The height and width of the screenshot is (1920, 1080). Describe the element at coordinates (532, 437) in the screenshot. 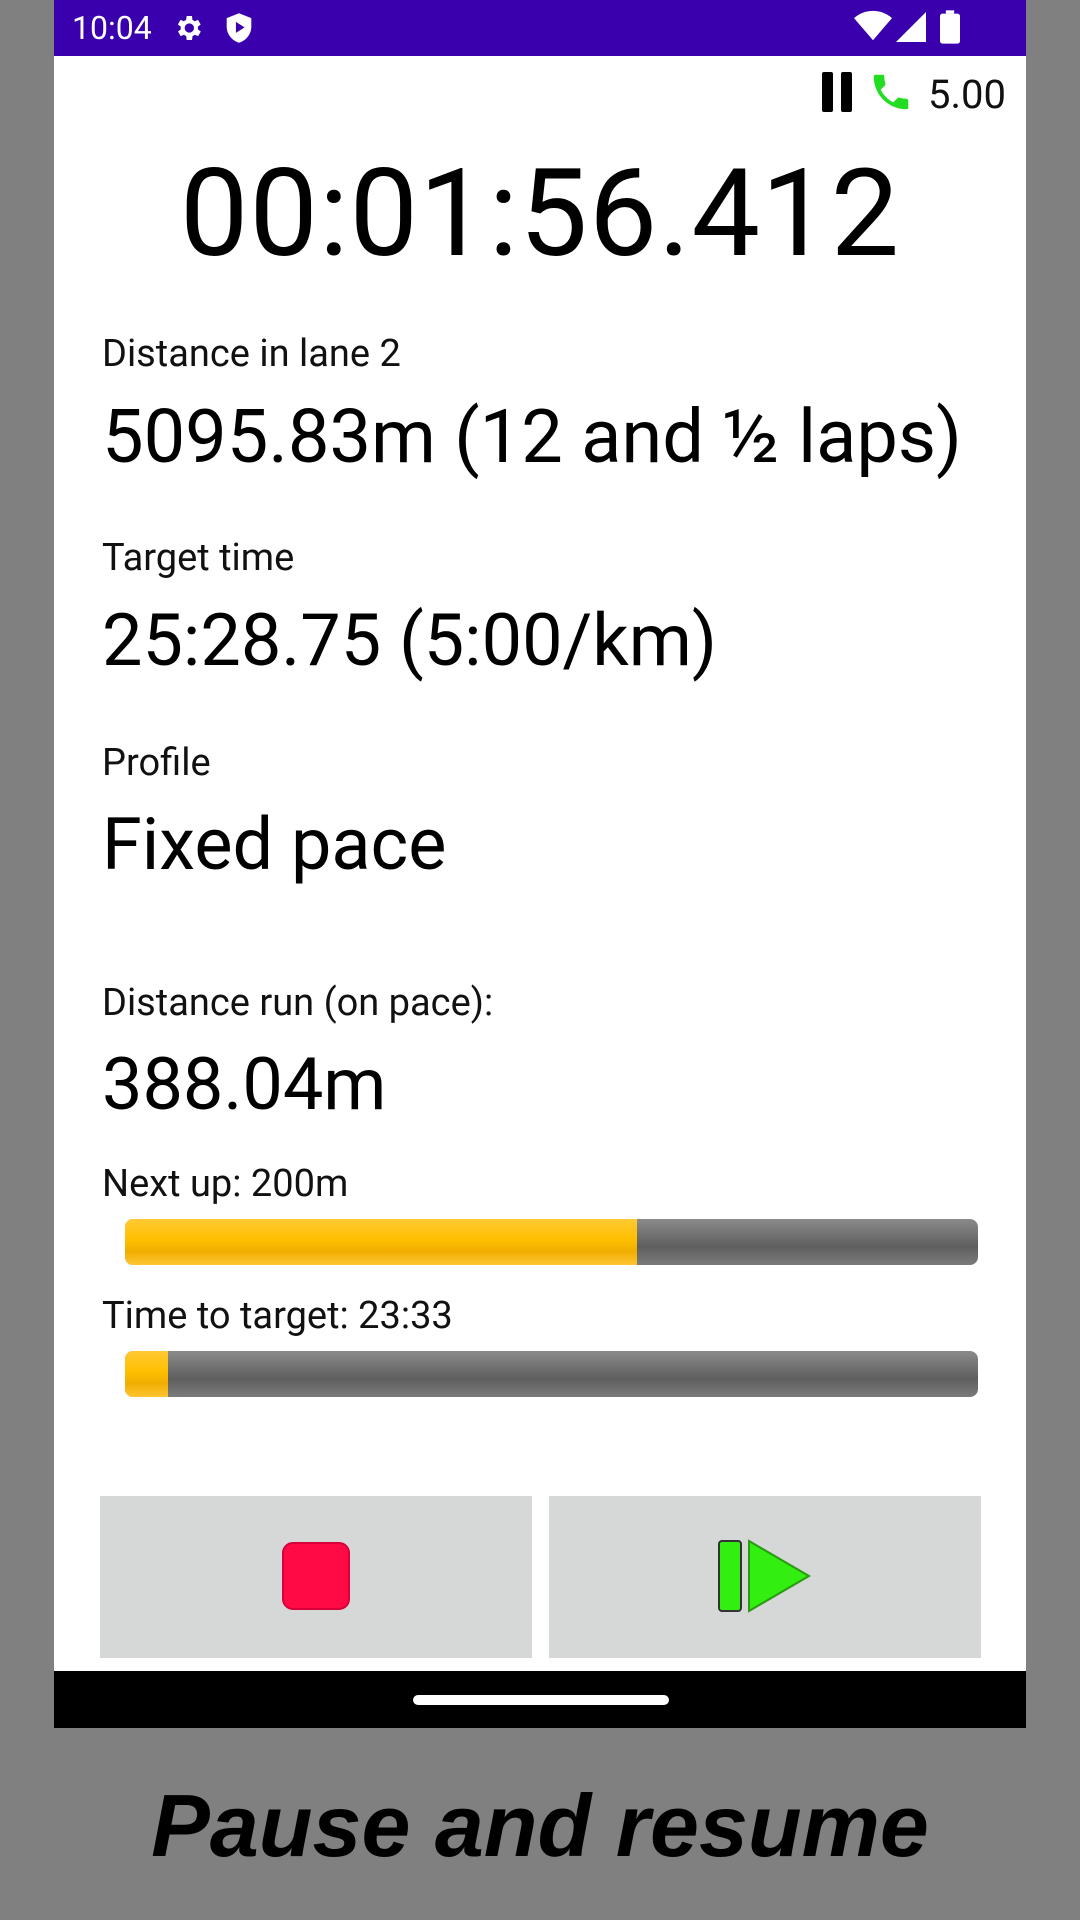

I see `distance-value: 5095.83m (12 and ½ laps)` at that location.